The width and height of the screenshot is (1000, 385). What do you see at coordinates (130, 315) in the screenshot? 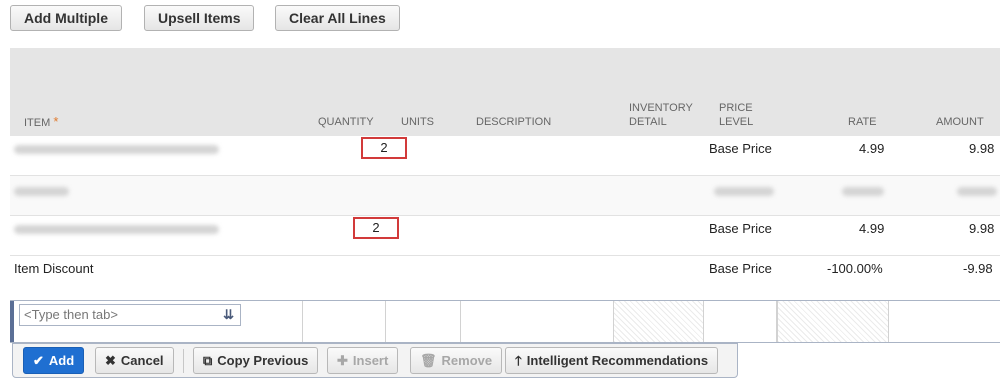
I see `item-select-input: <Type then tab> ⇊` at bounding box center [130, 315].